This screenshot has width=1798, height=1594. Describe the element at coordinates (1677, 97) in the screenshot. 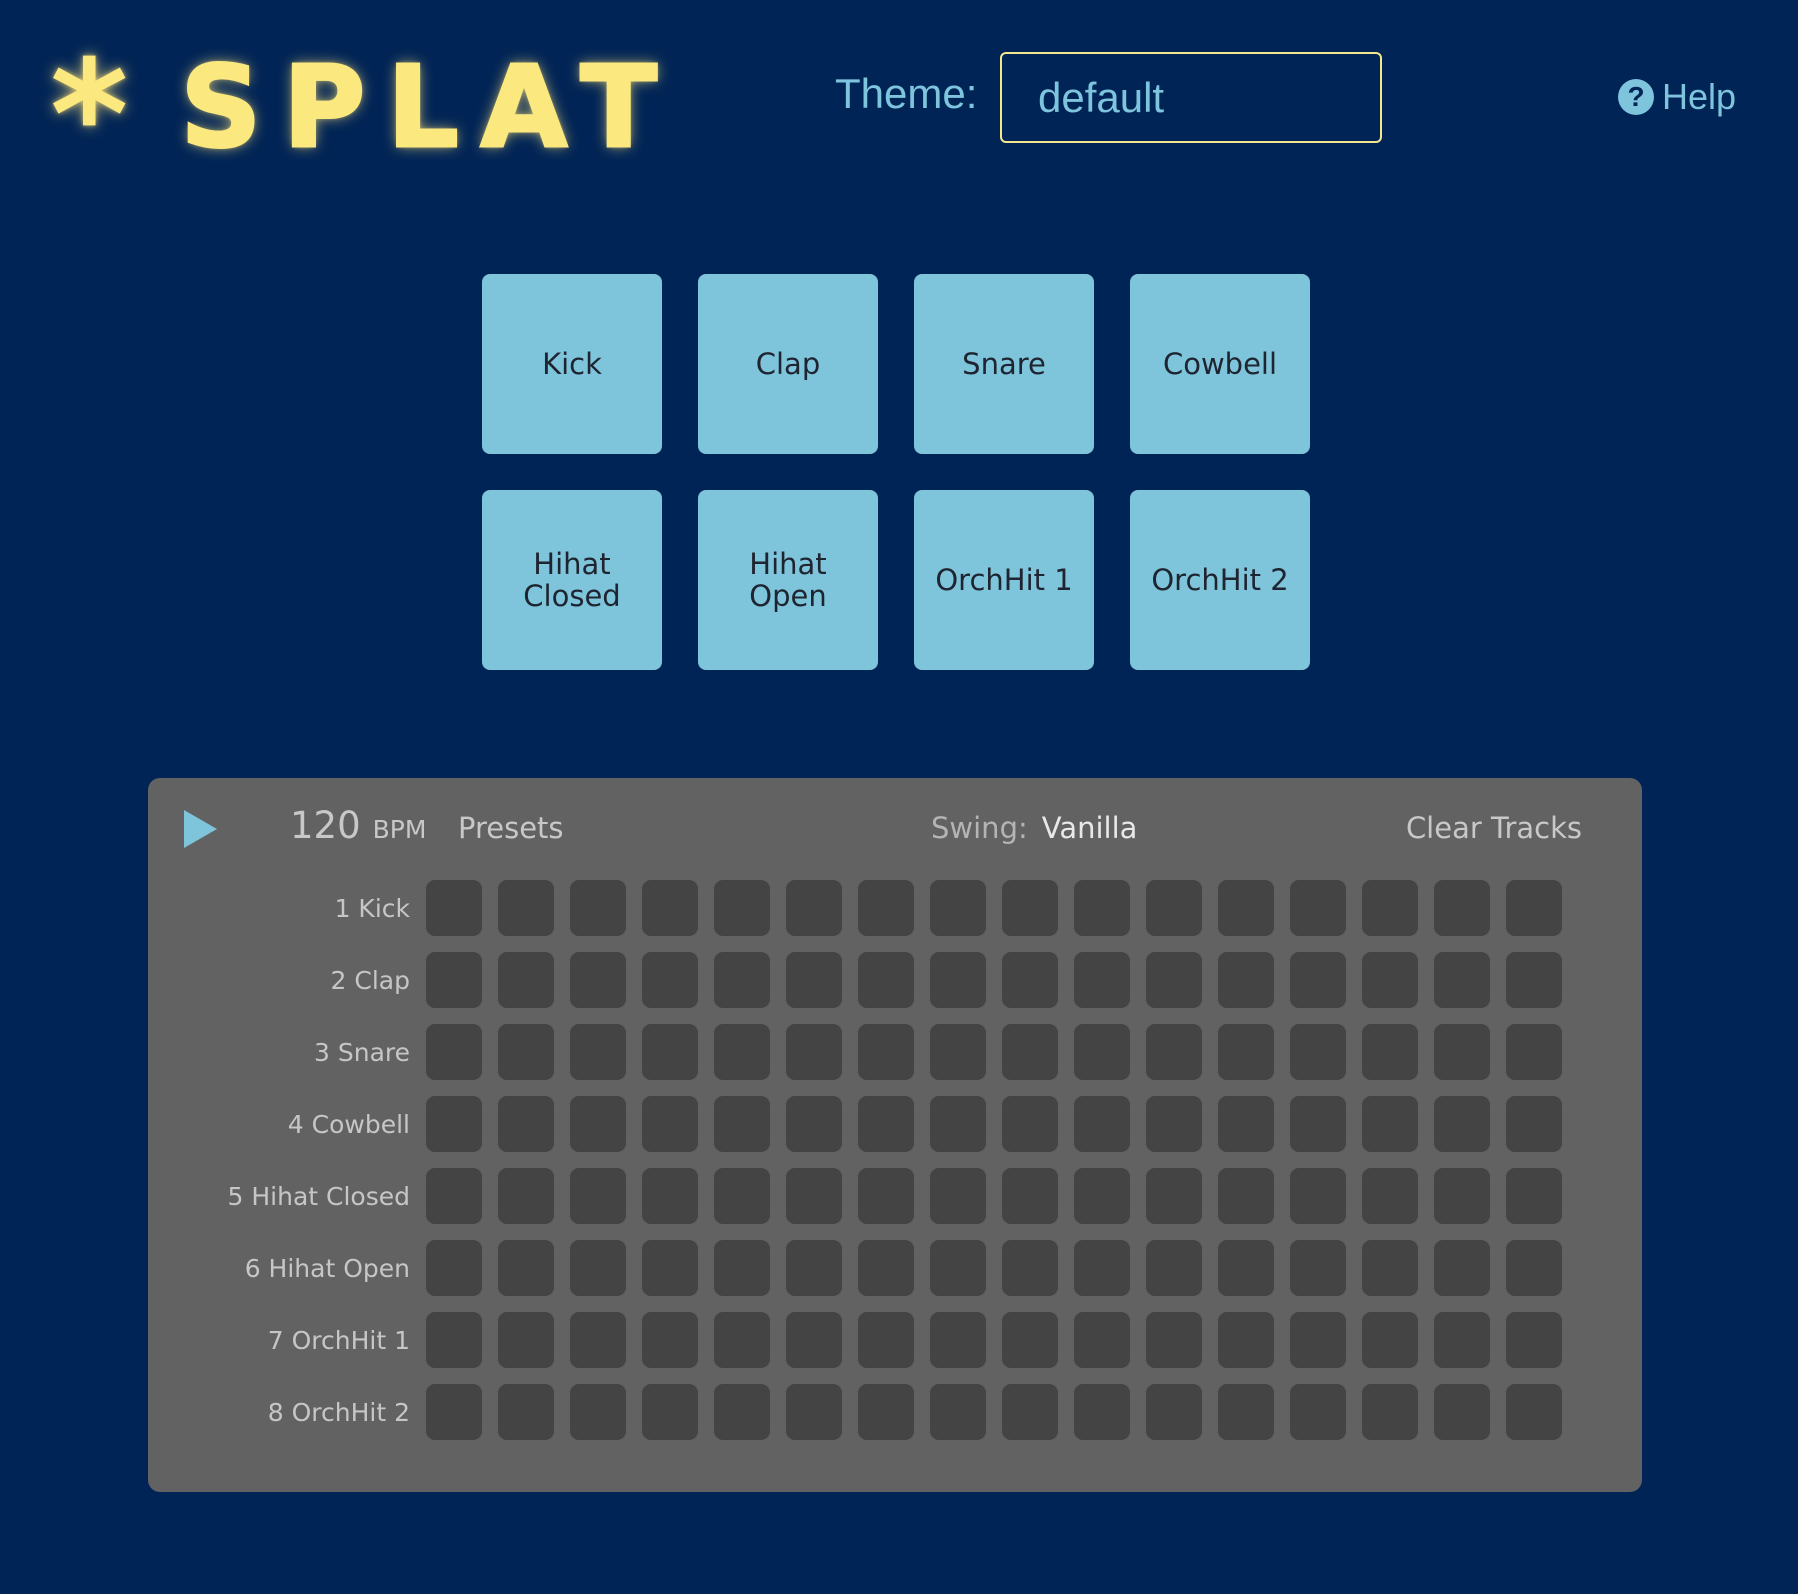

I see `help-link: ? Help` at that location.